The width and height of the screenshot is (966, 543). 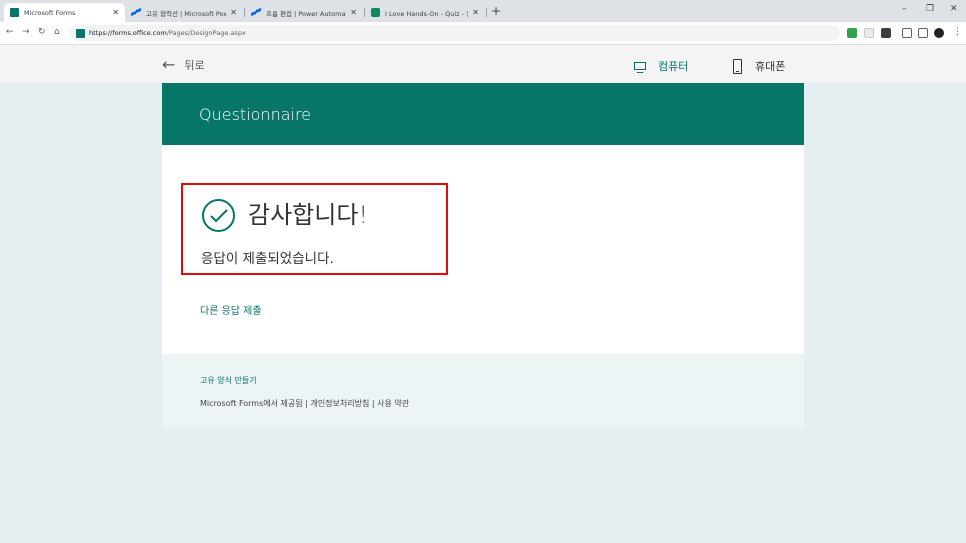 I want to click on avatar, so click(x=939, y=33).